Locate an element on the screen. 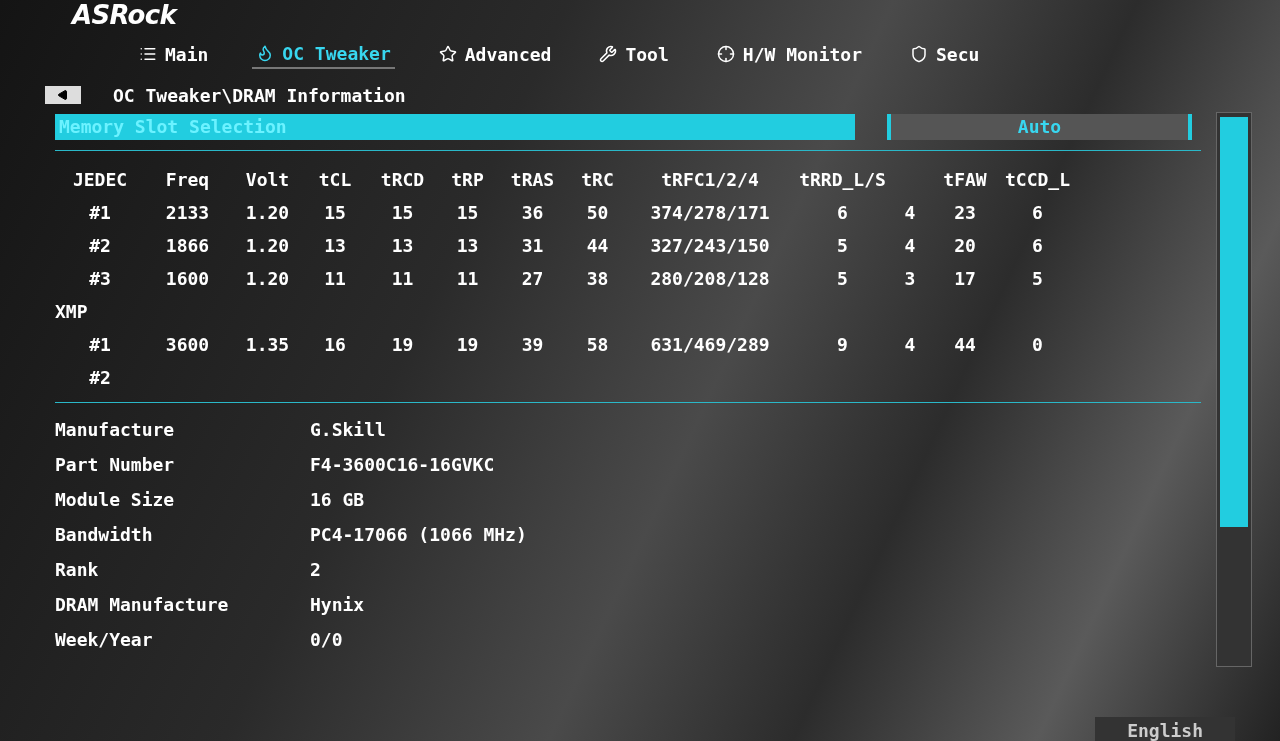 This screenshot has width=1280, height=741. table-cell-text: 16 is located at coordinates (335, 345).